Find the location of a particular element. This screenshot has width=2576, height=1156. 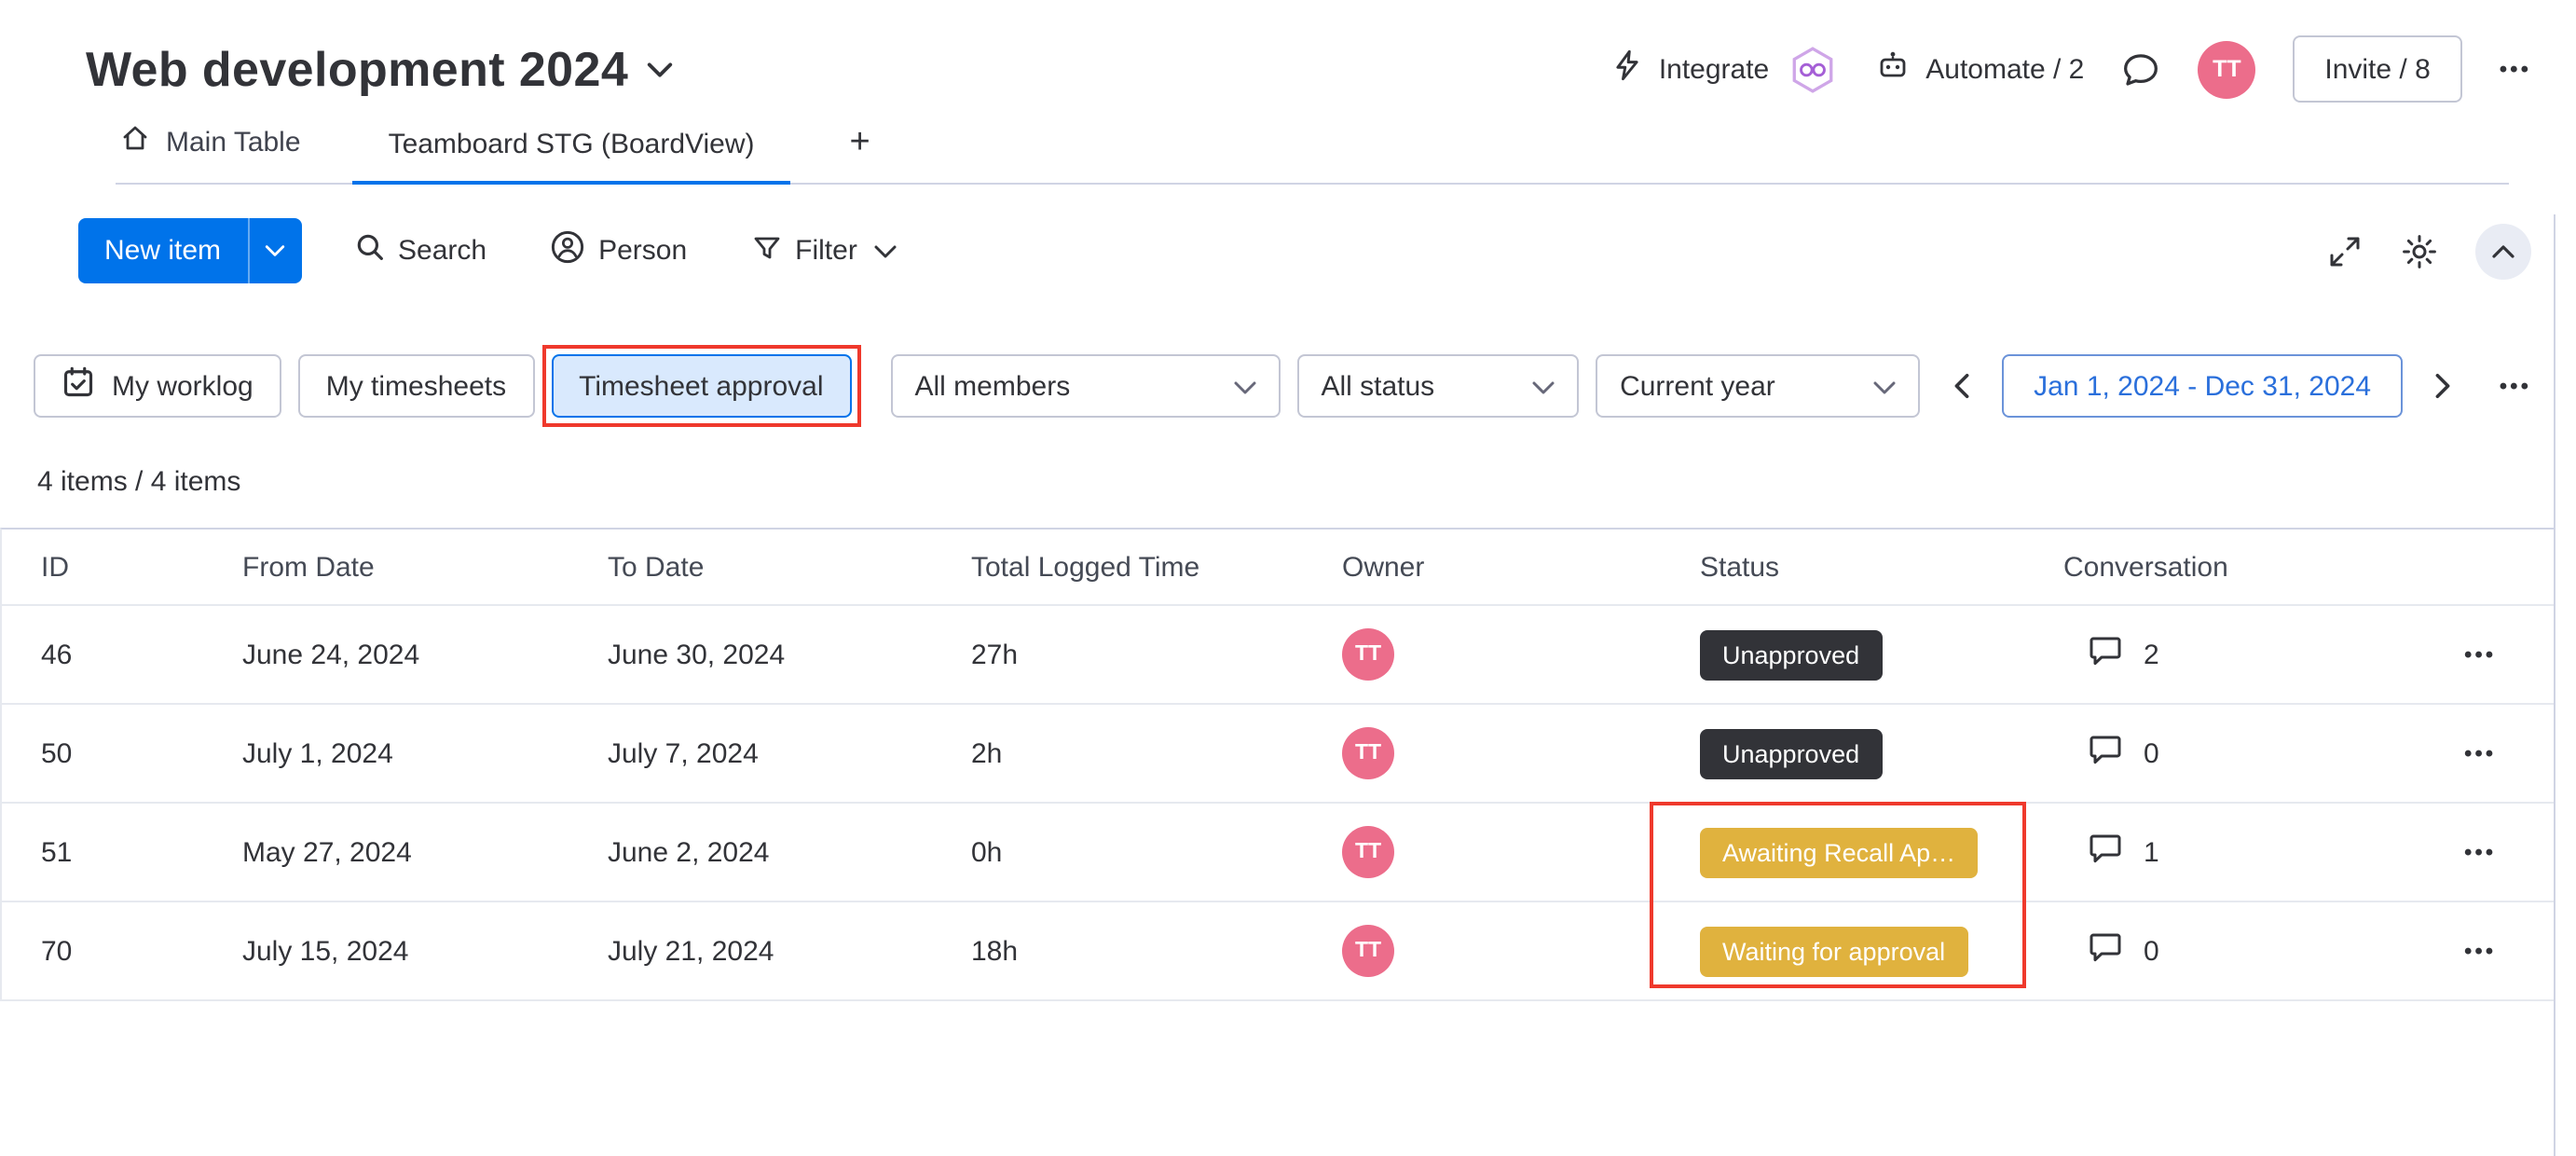

cell-id: 46 is located at coordinates (141, 654).